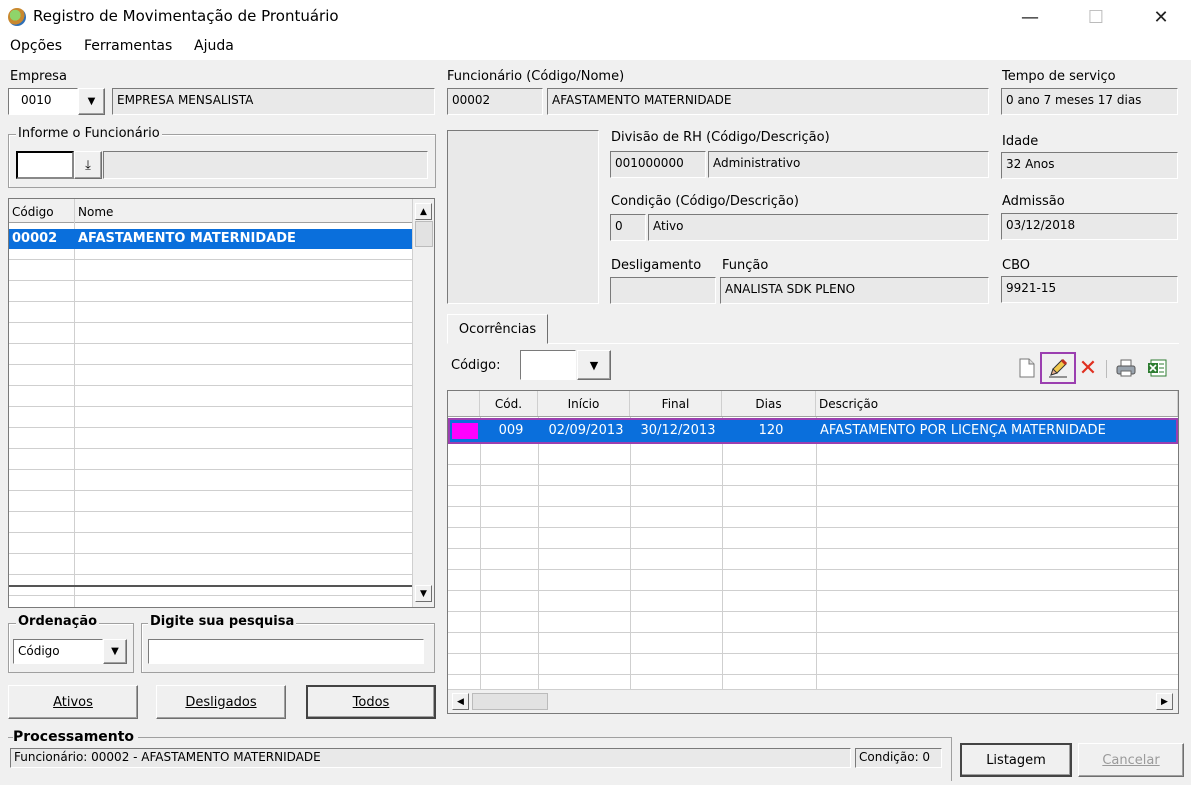 This screenshot has width=1191, height=785. Describe the element at coordinates (128, 46) in the screenshot. I see `menu-ferramentas: Ferramentas` at that location.